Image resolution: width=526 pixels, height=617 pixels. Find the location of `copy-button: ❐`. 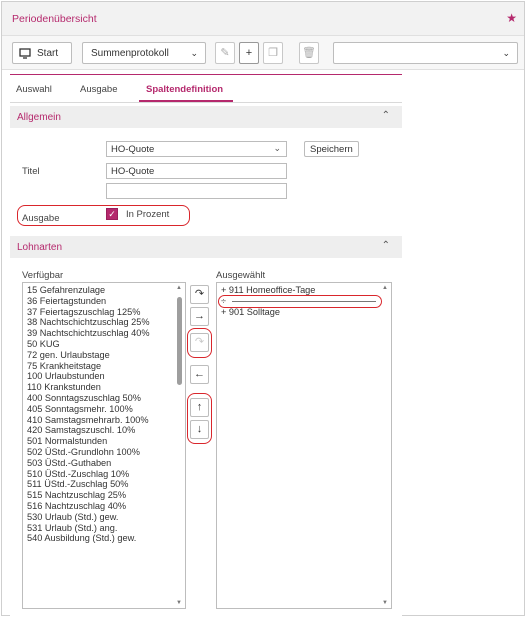

copy-button: ❐ is located at coordinates (273, 53).